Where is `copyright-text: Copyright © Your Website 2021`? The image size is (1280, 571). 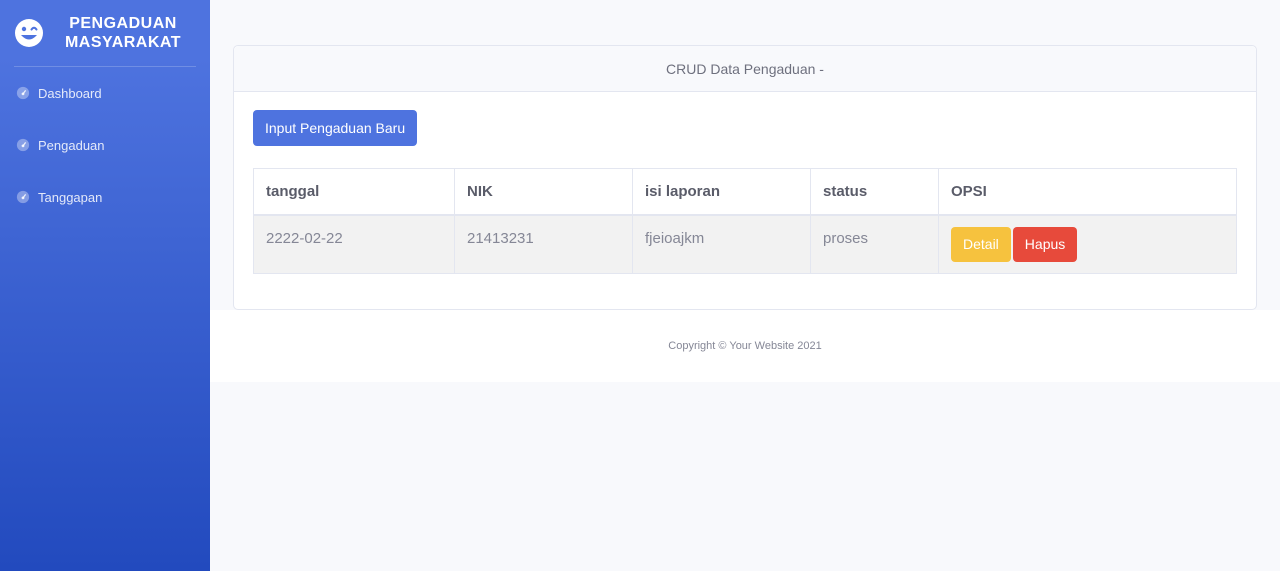 copyright-text: Copyright © Your Website 2021 is located at coordinates (745, 346).